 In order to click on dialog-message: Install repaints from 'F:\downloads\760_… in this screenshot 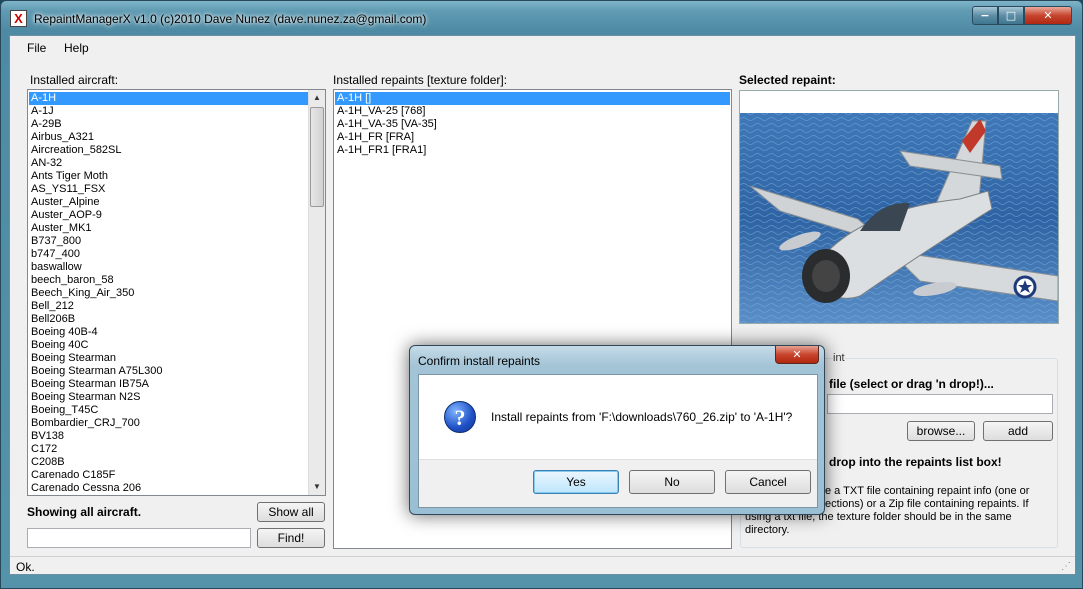, I will do `click(642, 417)`.